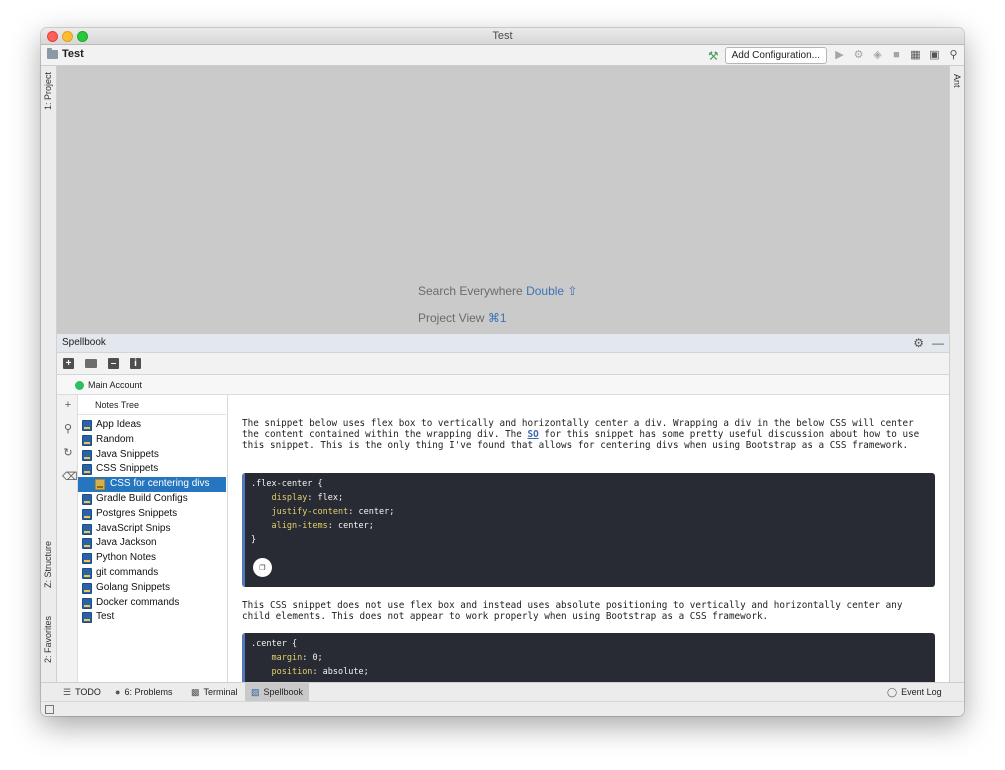 The height and width of the screenshot is (770, 1005). Describe the element at coordinates (858, 55) in the screenshot. I see `debug-icon: ⚙` at that location.